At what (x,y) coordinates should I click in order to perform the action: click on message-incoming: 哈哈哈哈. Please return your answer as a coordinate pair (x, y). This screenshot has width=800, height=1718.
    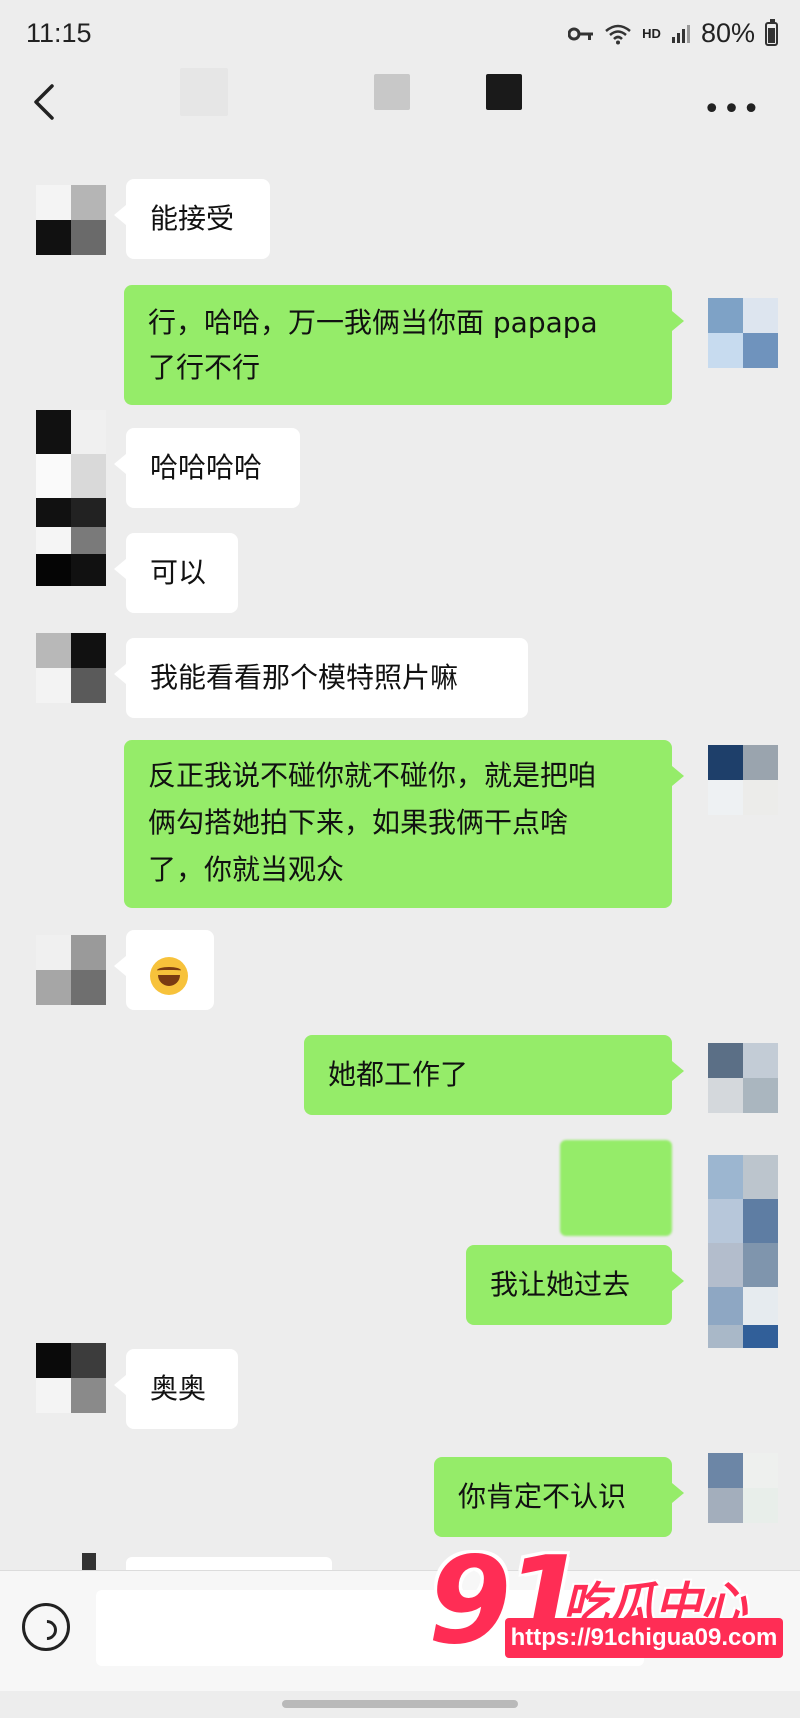
    Looking at the image, I should click on (207, 468).